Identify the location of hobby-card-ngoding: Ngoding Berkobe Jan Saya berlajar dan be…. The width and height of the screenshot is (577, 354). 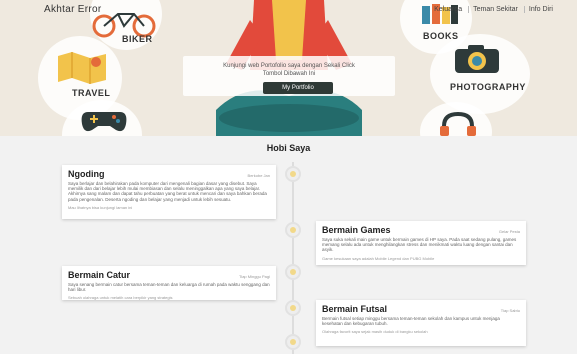
(169, 192).